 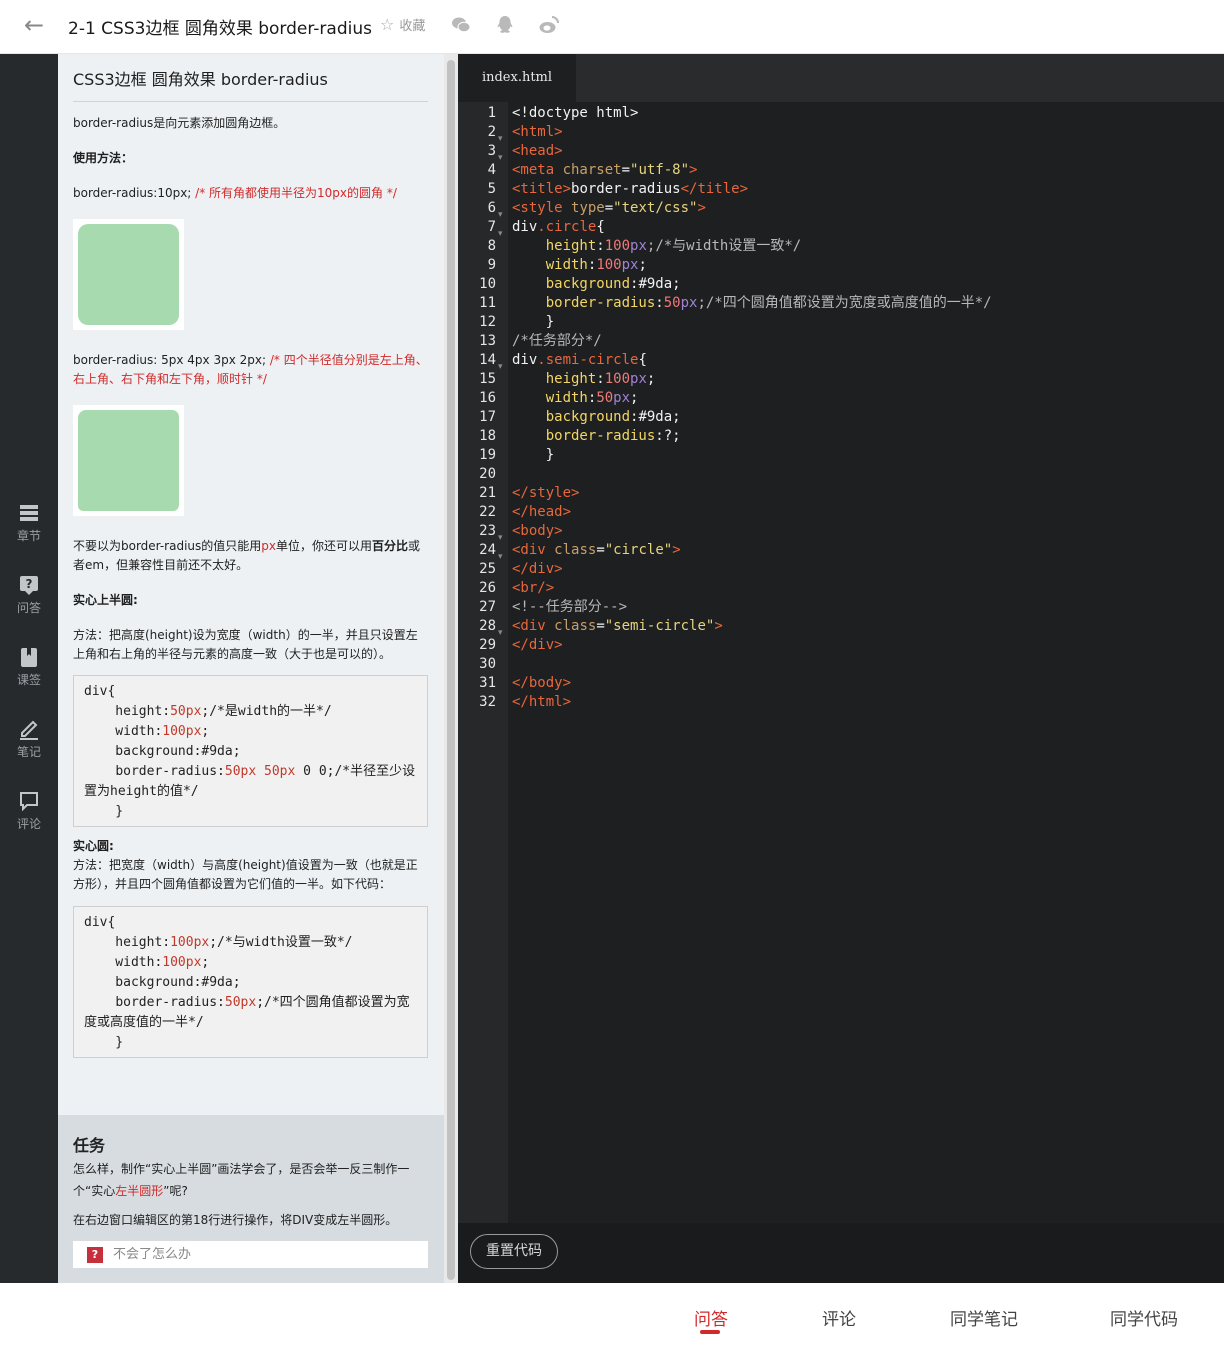 What do you see at coordinates (984, 1317) in the screenshot?
I see `tab-classmate-notes: 同学笔记` at bounding box center [984, 1317].